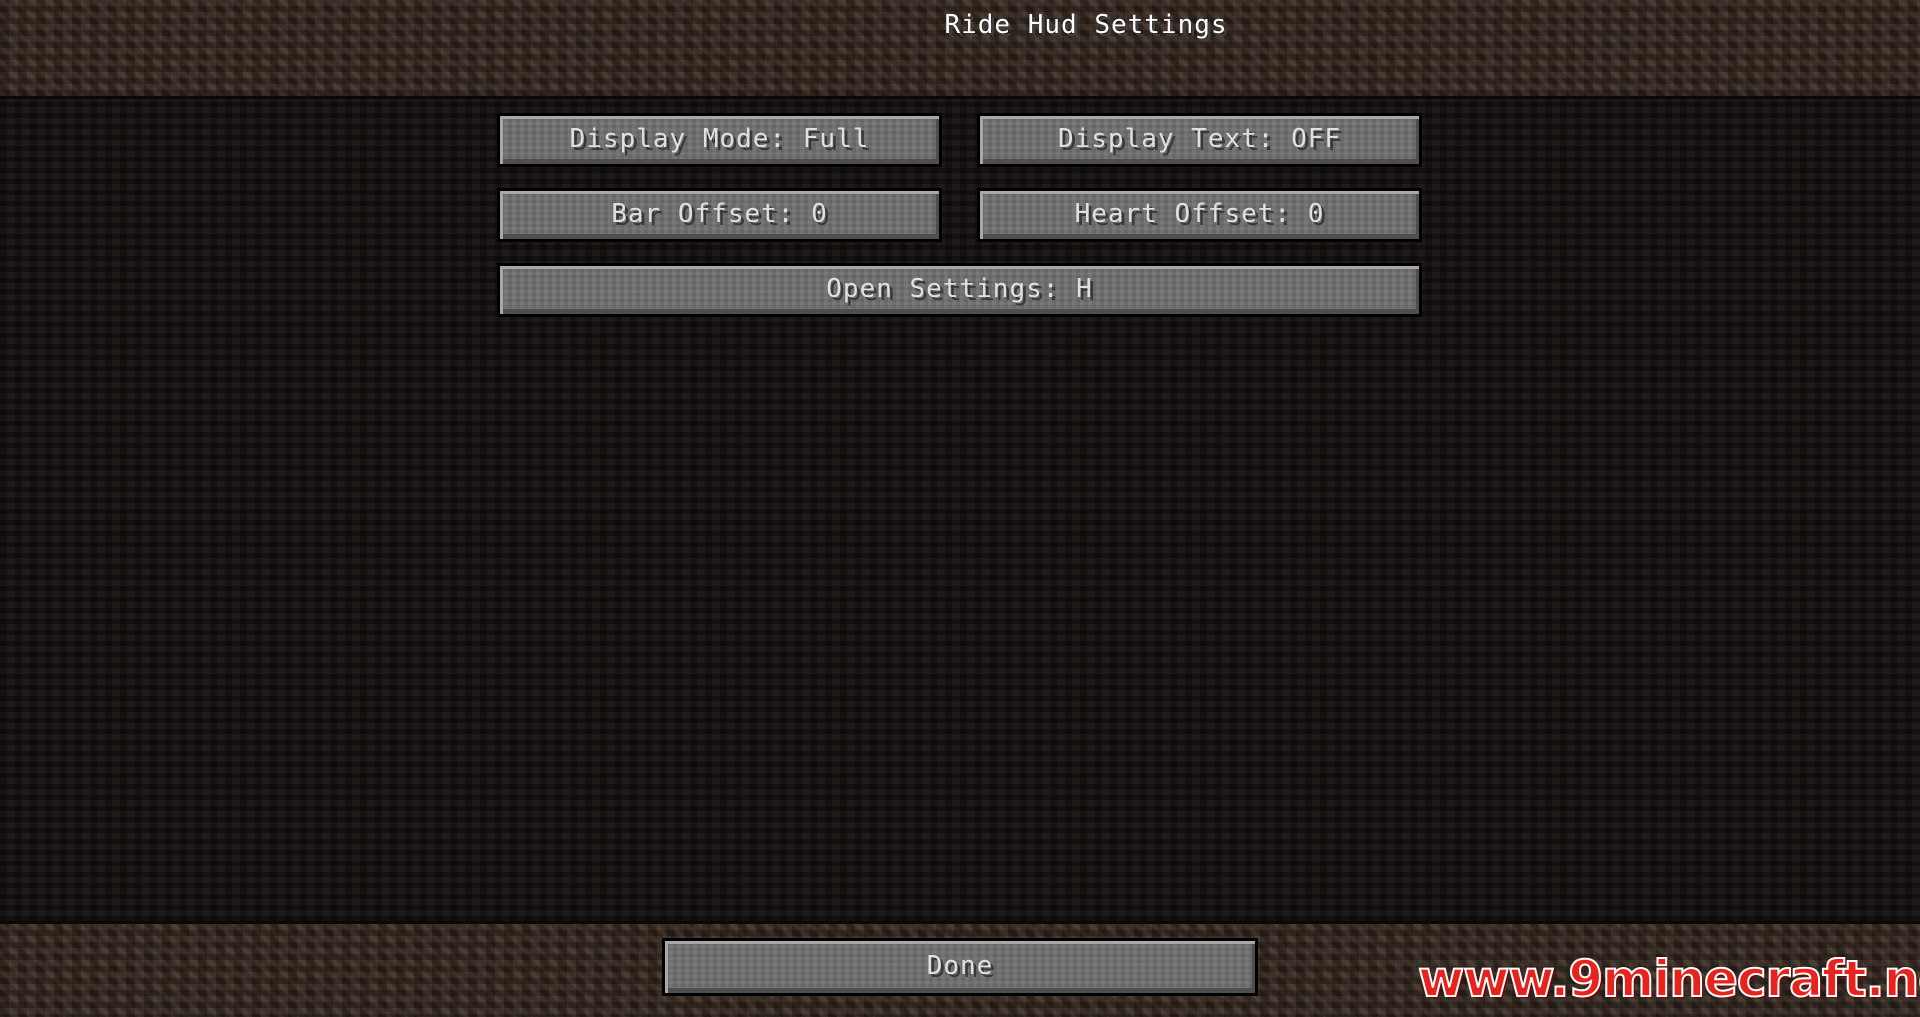 The height and width of the screenshot is (1017, 1920). I want to click on open-settings-keybind-button: Open Settings: H, so click(959, 290).